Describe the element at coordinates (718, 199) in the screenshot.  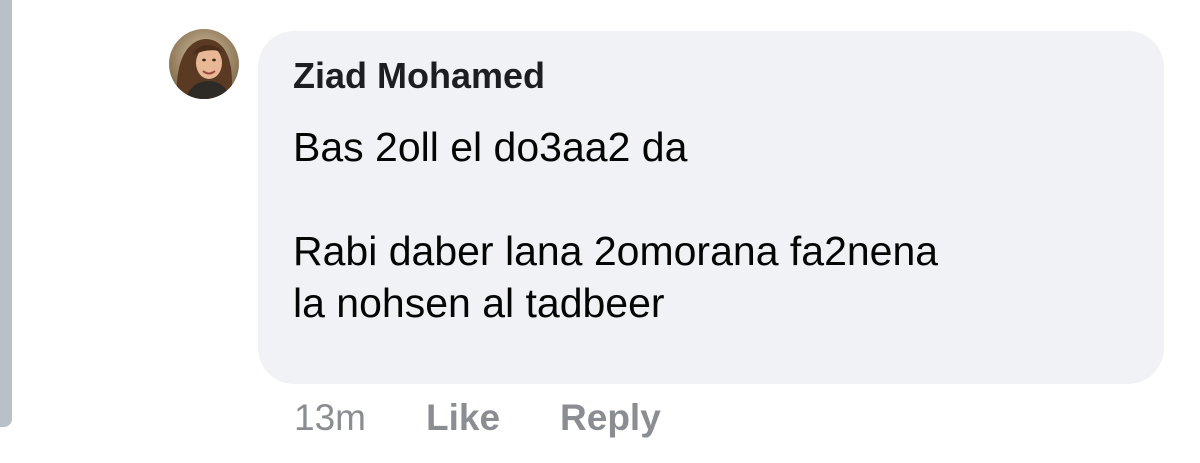
I see `comment-text-line` at that location.